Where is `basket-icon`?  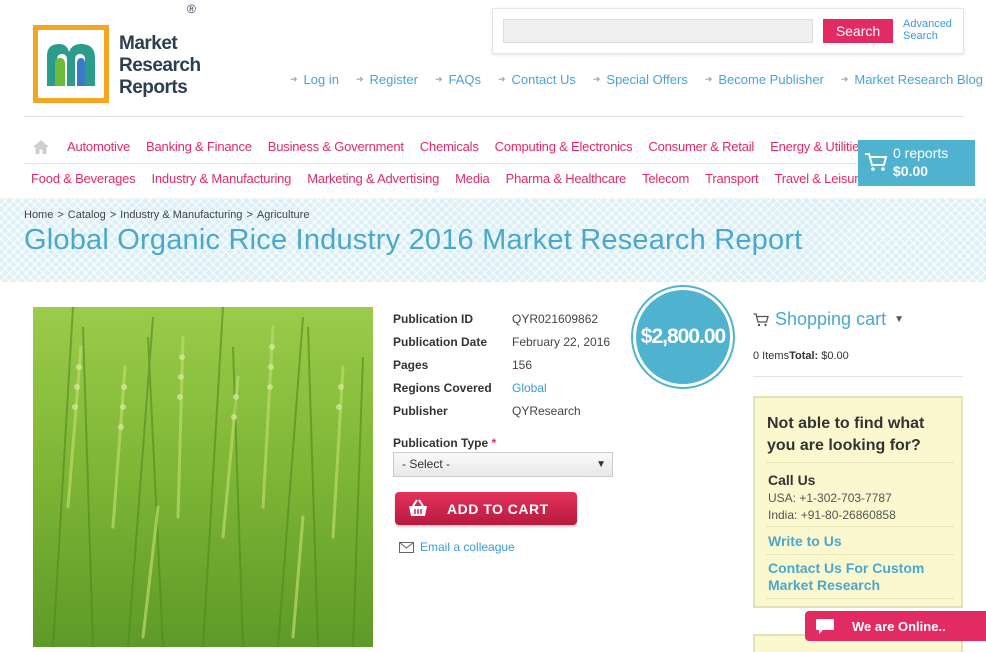 basket-icon is located at coordinates (418, 507).